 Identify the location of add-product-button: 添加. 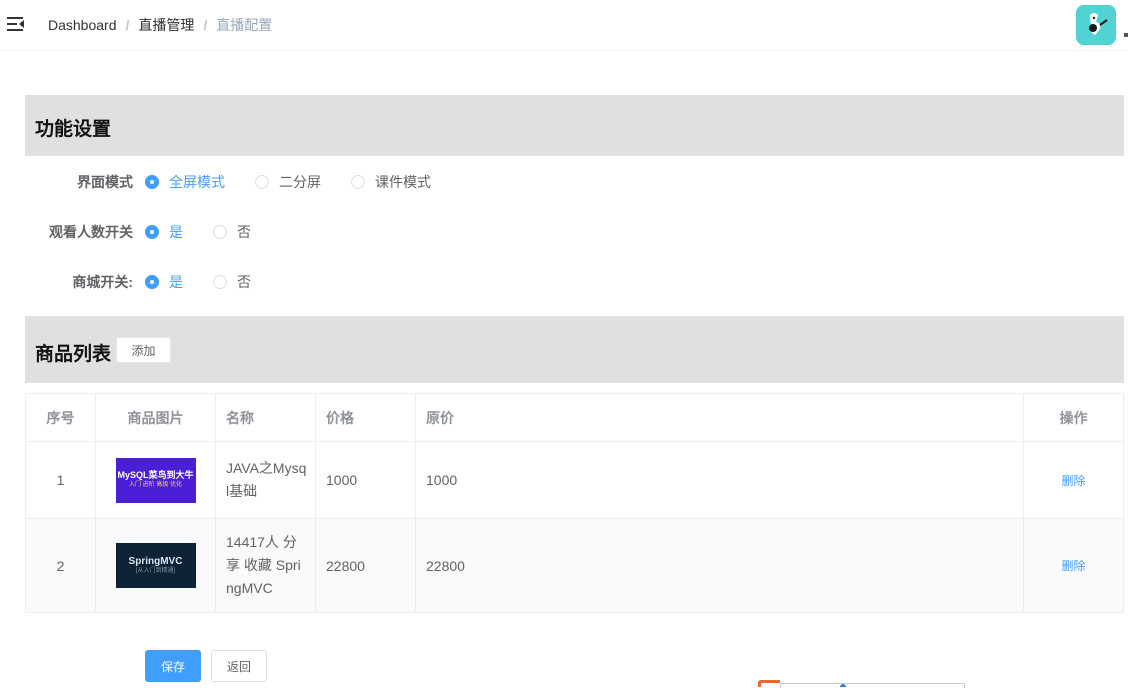
(143, 350).